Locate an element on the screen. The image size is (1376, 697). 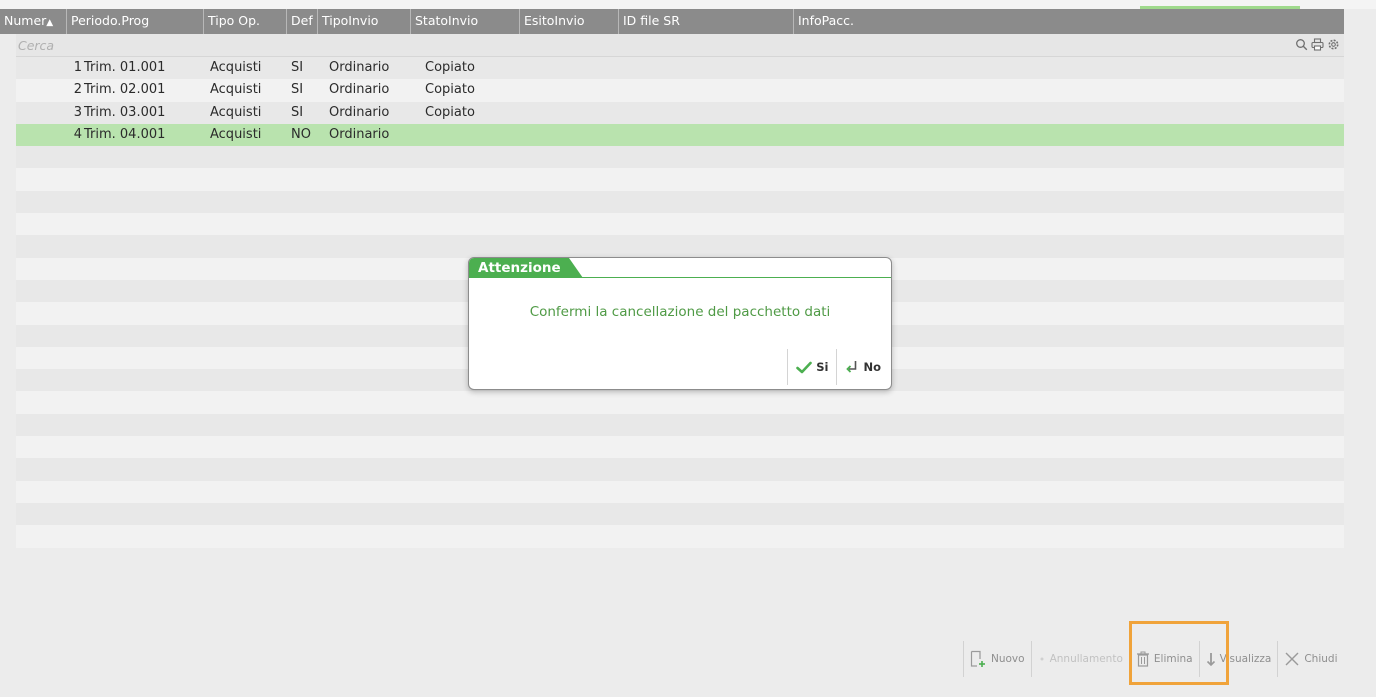
header-numero: Numer▲ is located at coordinates (33, 21).